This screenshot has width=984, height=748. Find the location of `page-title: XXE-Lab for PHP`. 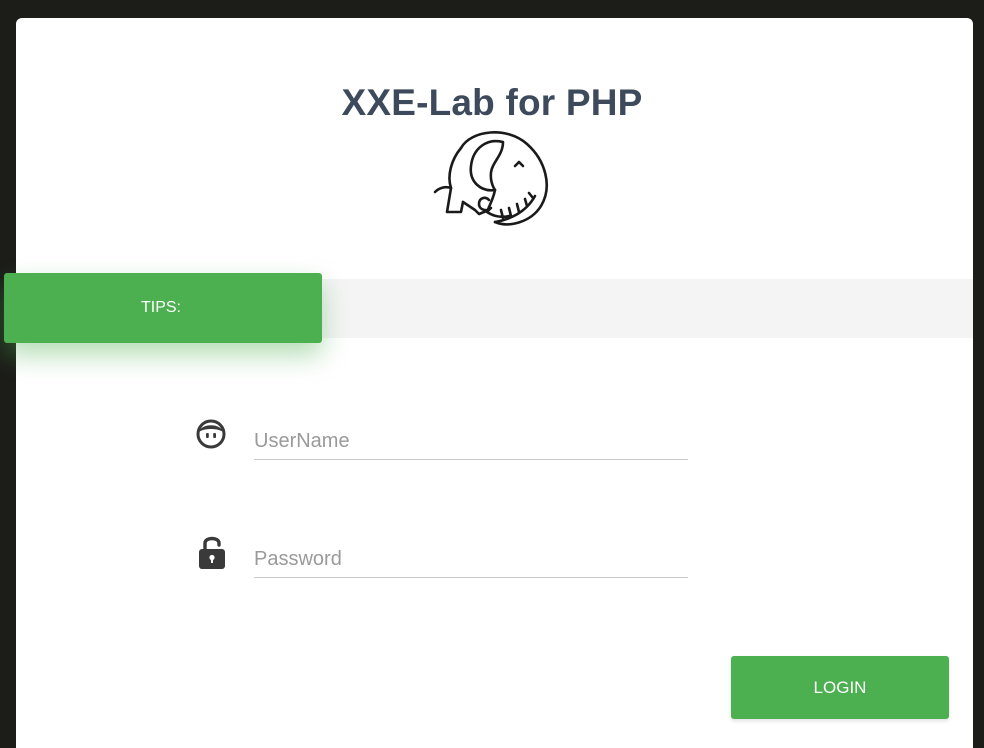

page-title: XXE-Lab for PHP is located at coordinates (492, 102).